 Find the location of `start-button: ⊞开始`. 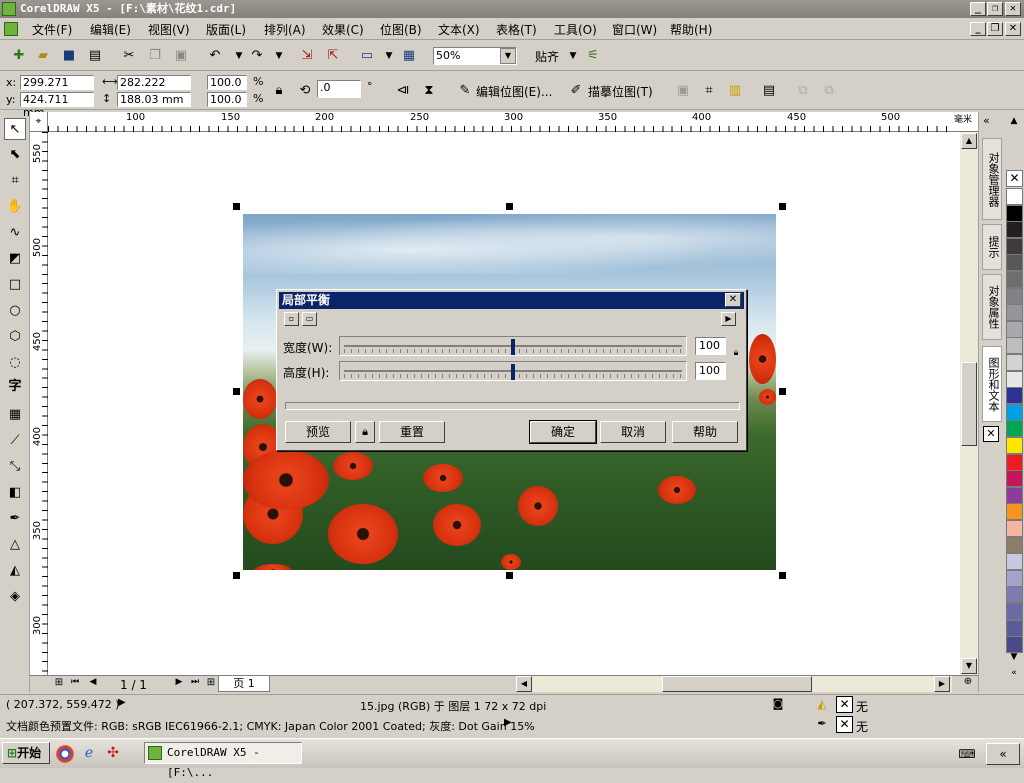

start-button: ⊞开始 is located at coordinates (26, 753).